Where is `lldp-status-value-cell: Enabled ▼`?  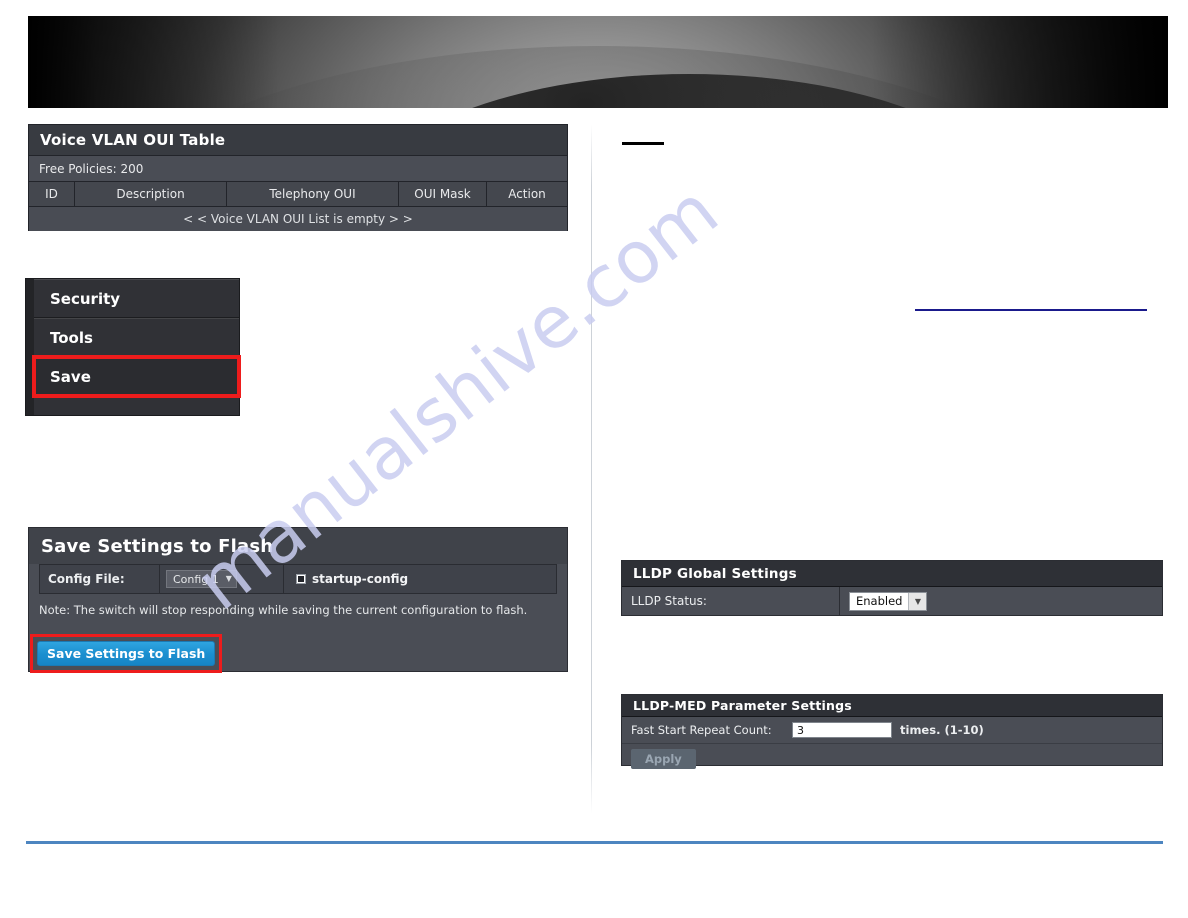 lldp-status-value-cell: Enabled ▼ is located at coordinates (1001, 601).